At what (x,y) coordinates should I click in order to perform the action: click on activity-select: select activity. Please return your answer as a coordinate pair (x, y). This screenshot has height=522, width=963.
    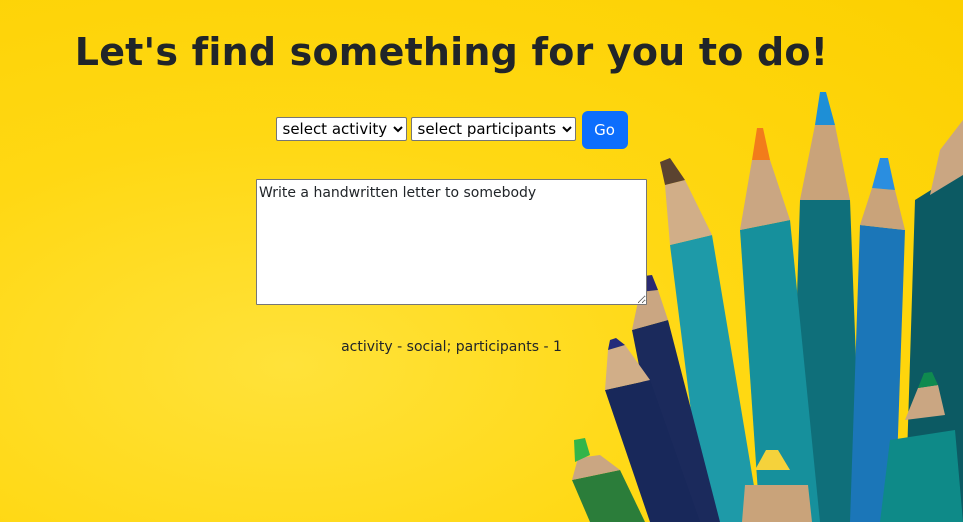
    Looking at the image, I should click on (341, 129).